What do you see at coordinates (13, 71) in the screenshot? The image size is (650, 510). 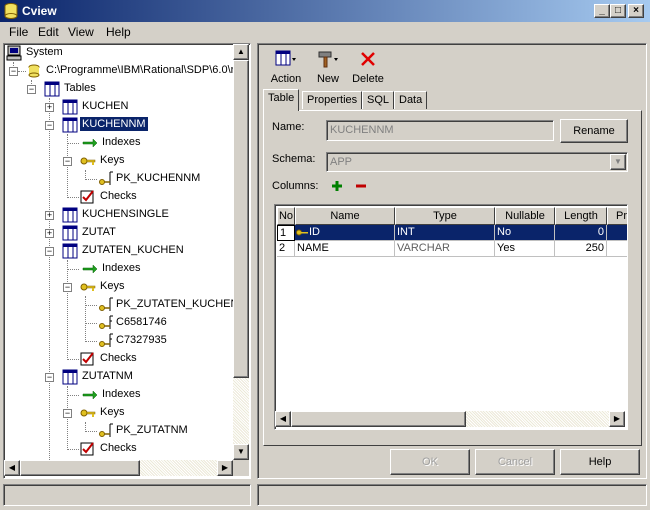 I see `collapse-db-toggle: −` at bounding box center [13, 71].